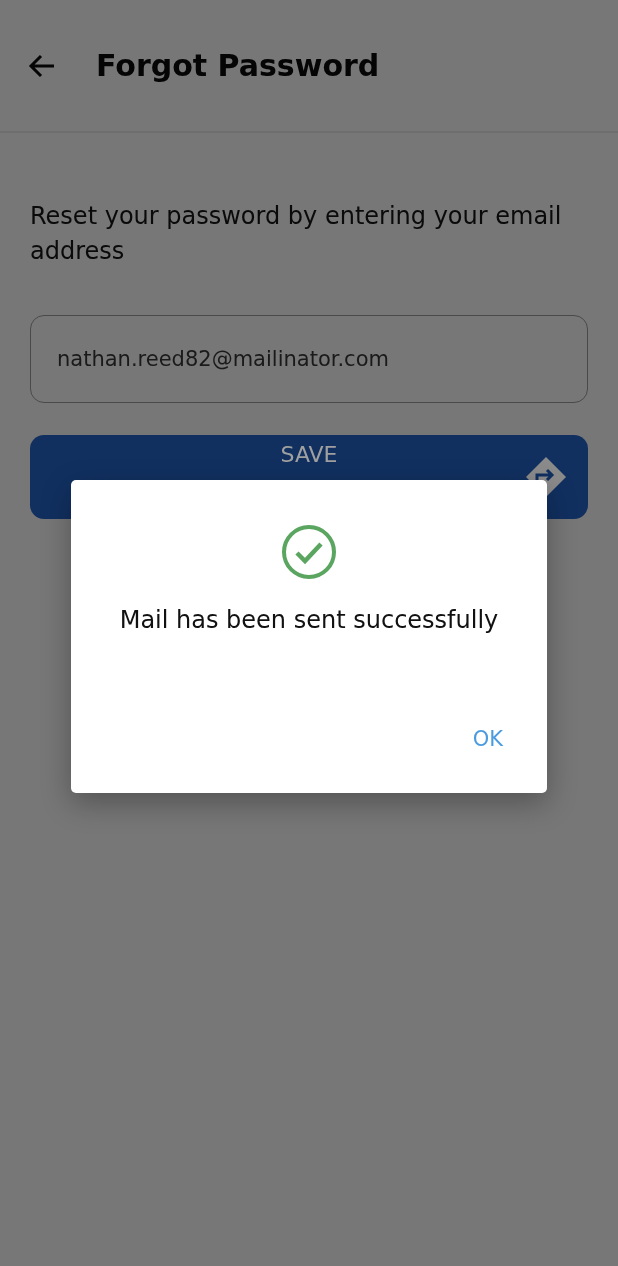  I want to click on instructions-text: Reset your password by entering your email address, so click(296, 234).